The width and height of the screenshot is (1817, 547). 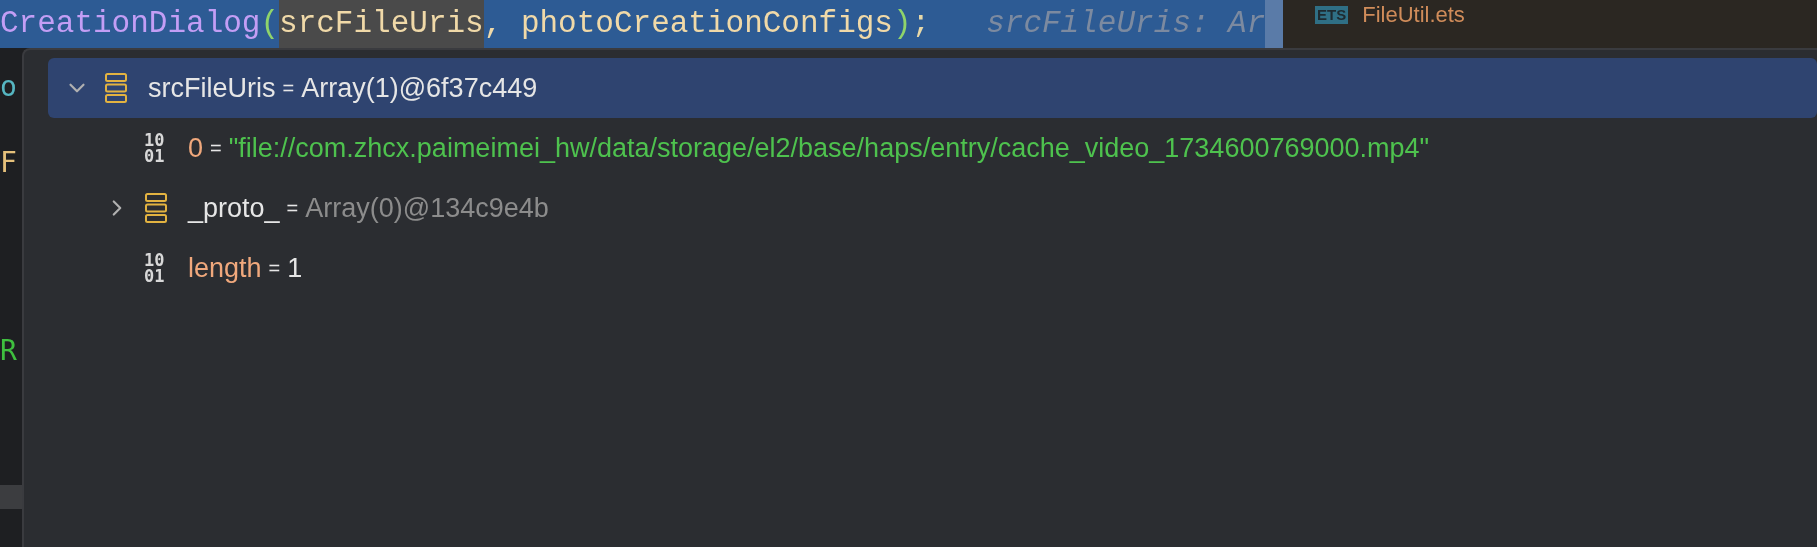 I want to click on code-token: ), so click(x=902, y=23).